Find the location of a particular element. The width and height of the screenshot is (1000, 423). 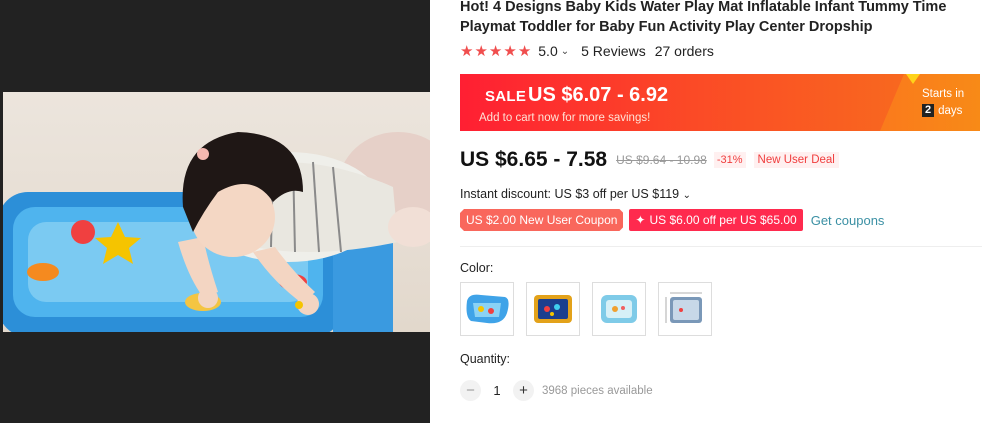

rating-stars: ★ ★ ★ ★ ★ is located at coordinates (495, 51).